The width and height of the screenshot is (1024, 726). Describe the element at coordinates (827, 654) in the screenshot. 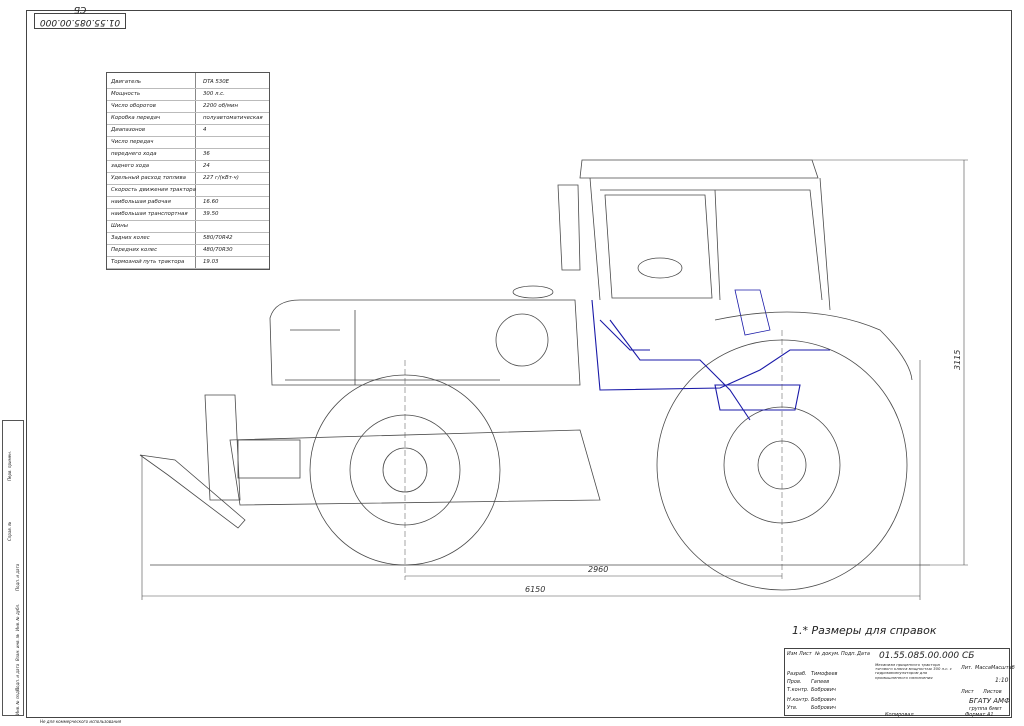

I see `header-doc: № докум.` at that location.